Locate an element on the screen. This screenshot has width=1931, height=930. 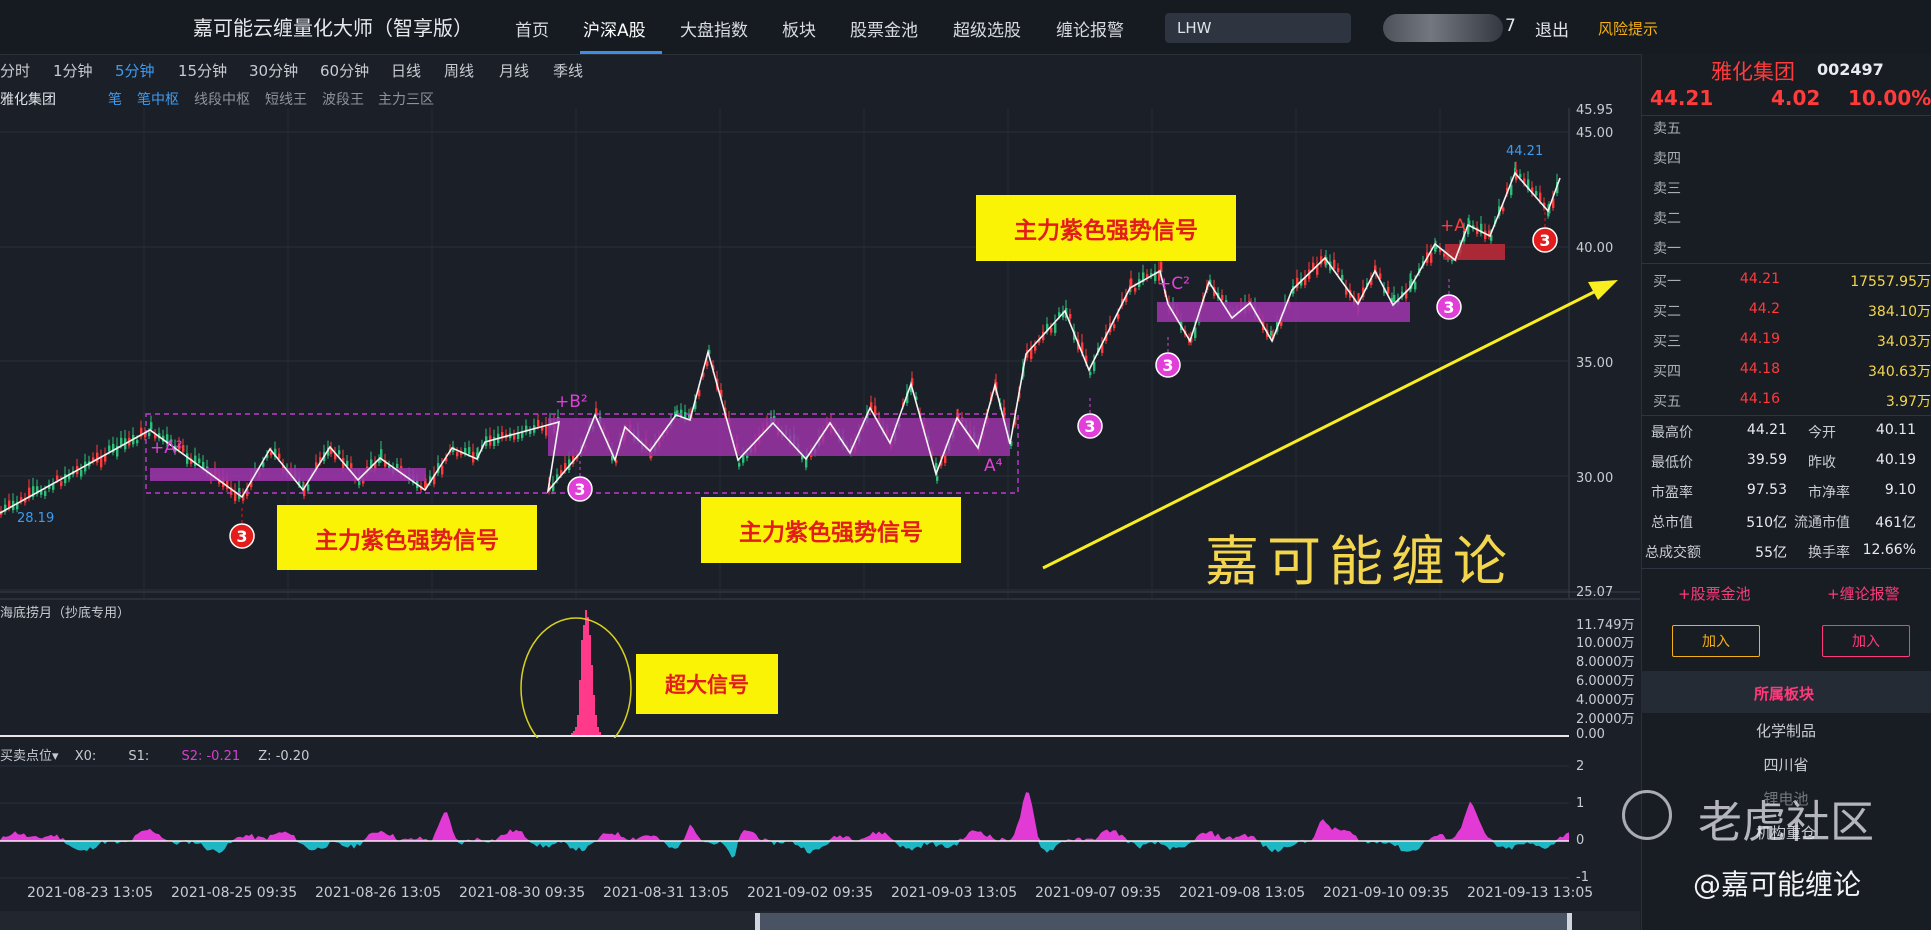
nav-alarm: 缠论报警 is located at coordinates (1090, 28).